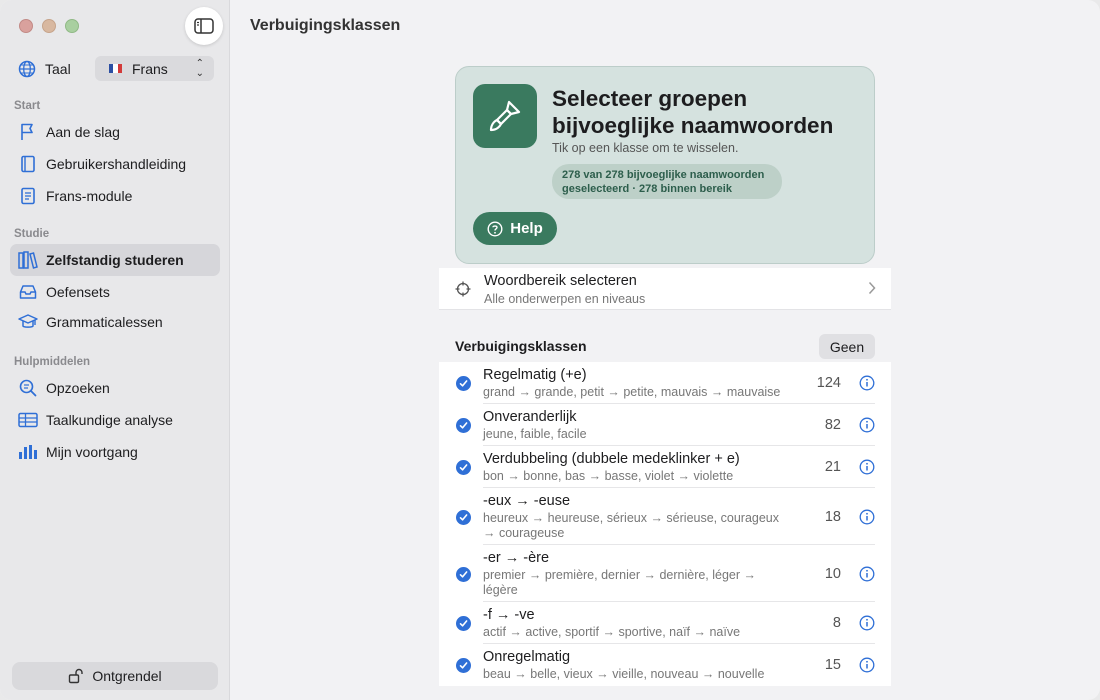 Image resolution: width=1100 pixels, height=700 pixels. What do you see at coordinates (530, 417) in the screenshot?
I see `class-title: Onveranderlijk` at bounding box center [530, 417].